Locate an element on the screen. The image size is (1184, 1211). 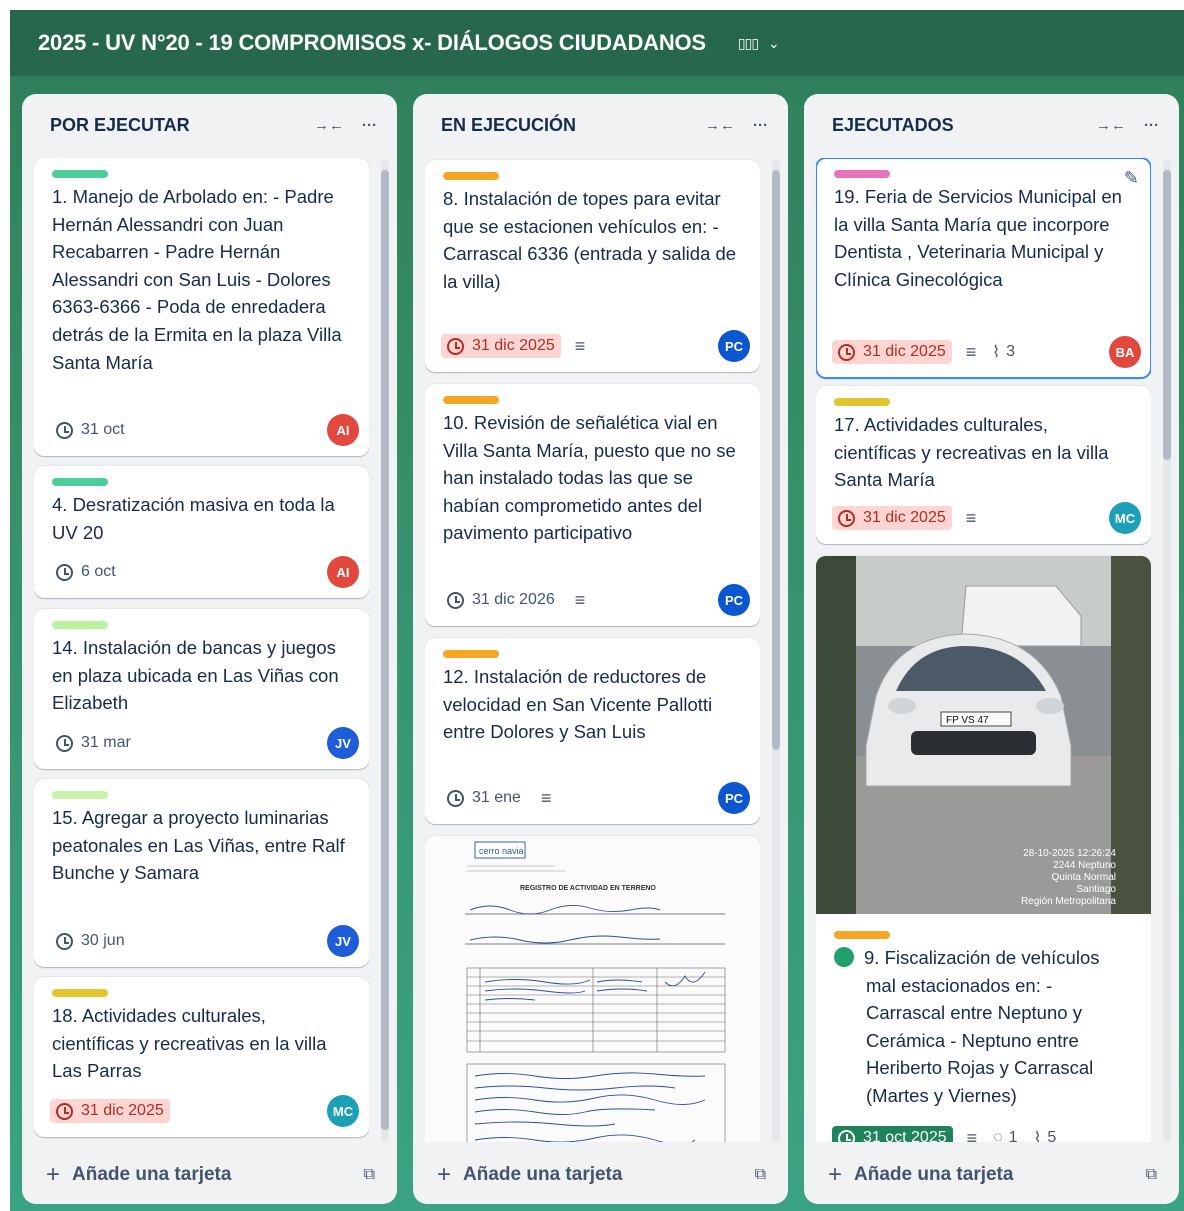
avatar: BA is located at coordinates (1125, 352).